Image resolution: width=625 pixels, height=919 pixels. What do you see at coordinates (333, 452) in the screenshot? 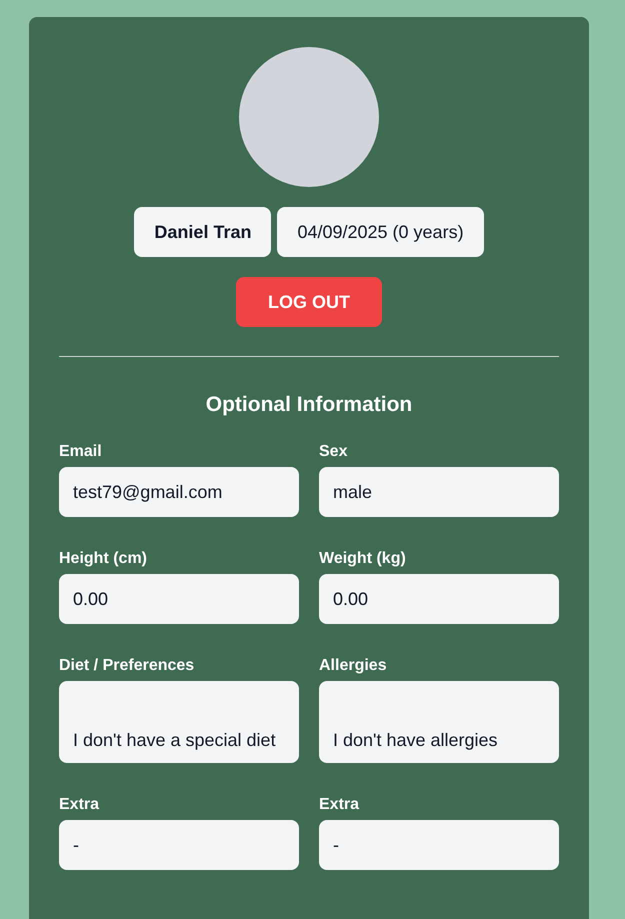
I see `field-label: Sex` at bounding box center [333, 452].